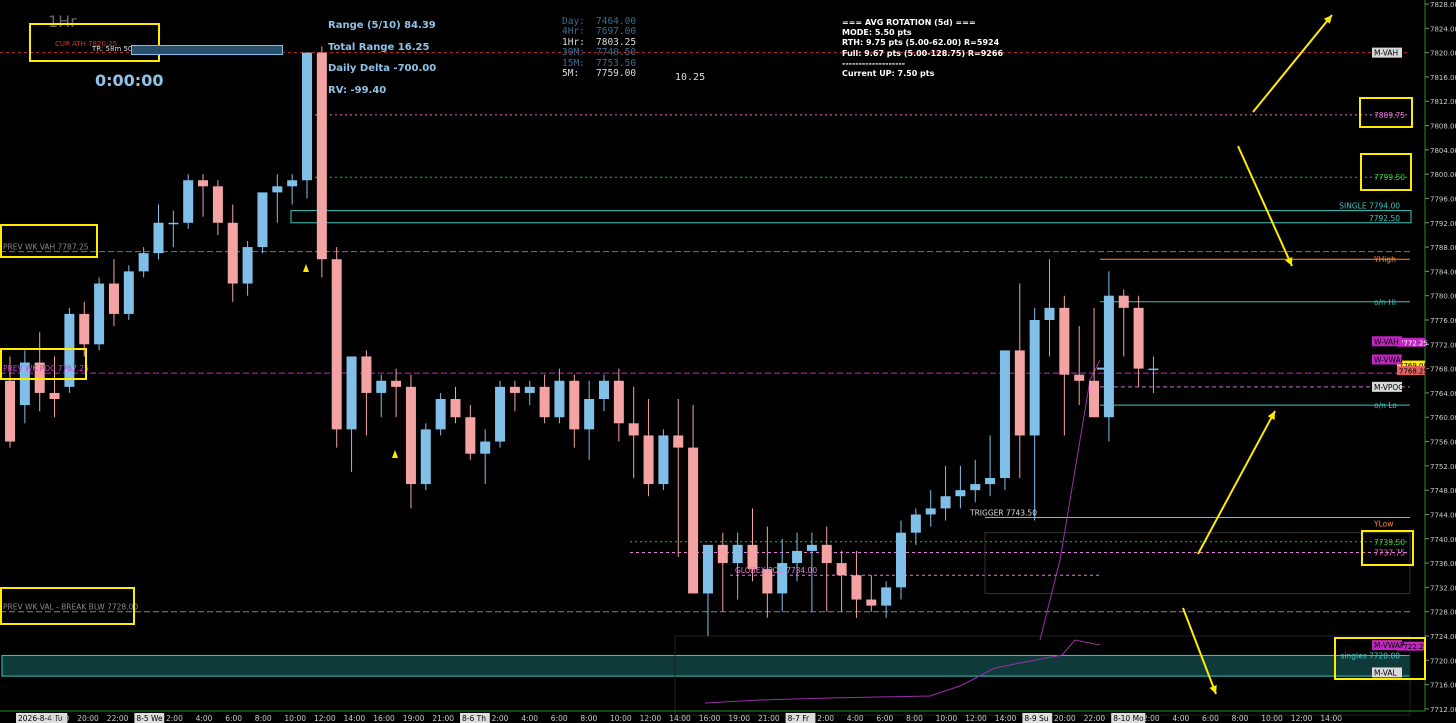  Describe the element at coordinates (1443, 175) in the screenshot. I see `y-tick-label: 7800.00` at that location.